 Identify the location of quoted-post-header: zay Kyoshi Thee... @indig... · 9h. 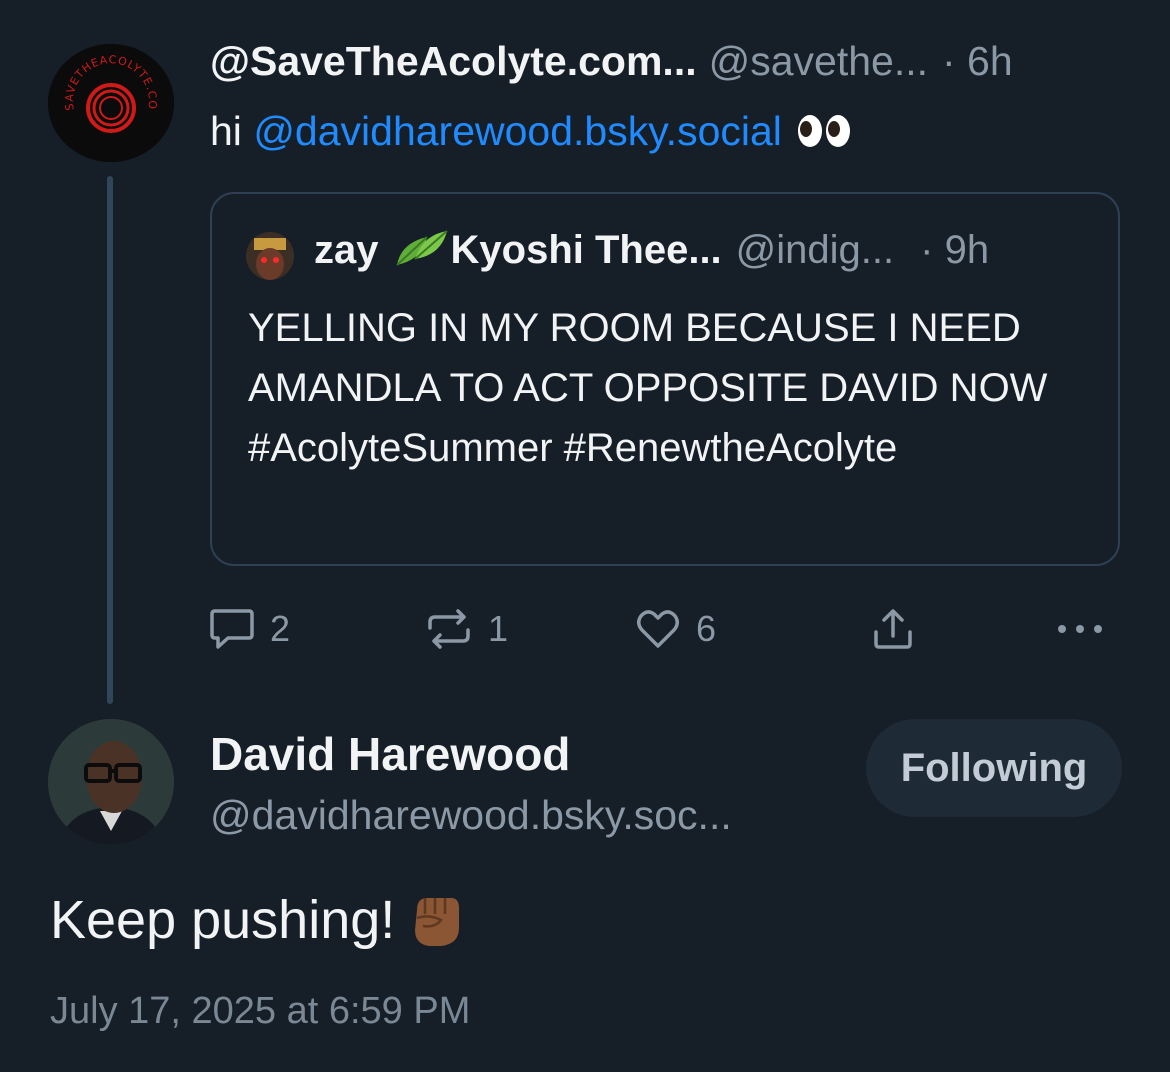
(651, 250).